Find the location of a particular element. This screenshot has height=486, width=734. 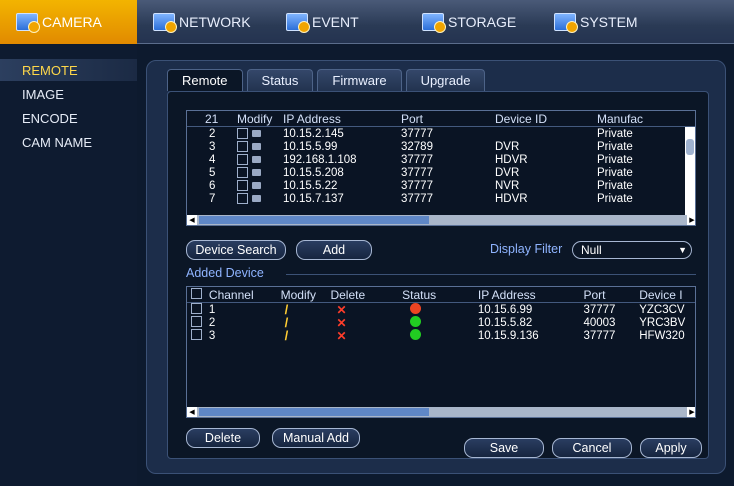

row-number: 2 is located at coordinates (212, 133).